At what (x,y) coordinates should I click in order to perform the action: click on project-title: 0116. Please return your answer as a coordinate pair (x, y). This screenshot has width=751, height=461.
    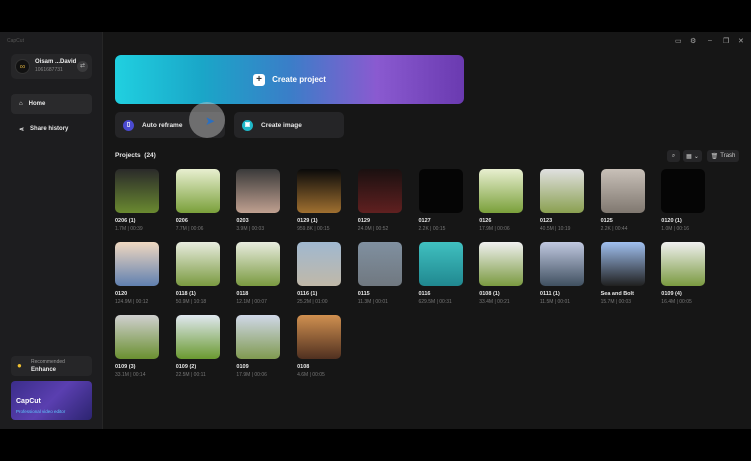
    Looking at the image, I should click on (424, 294).